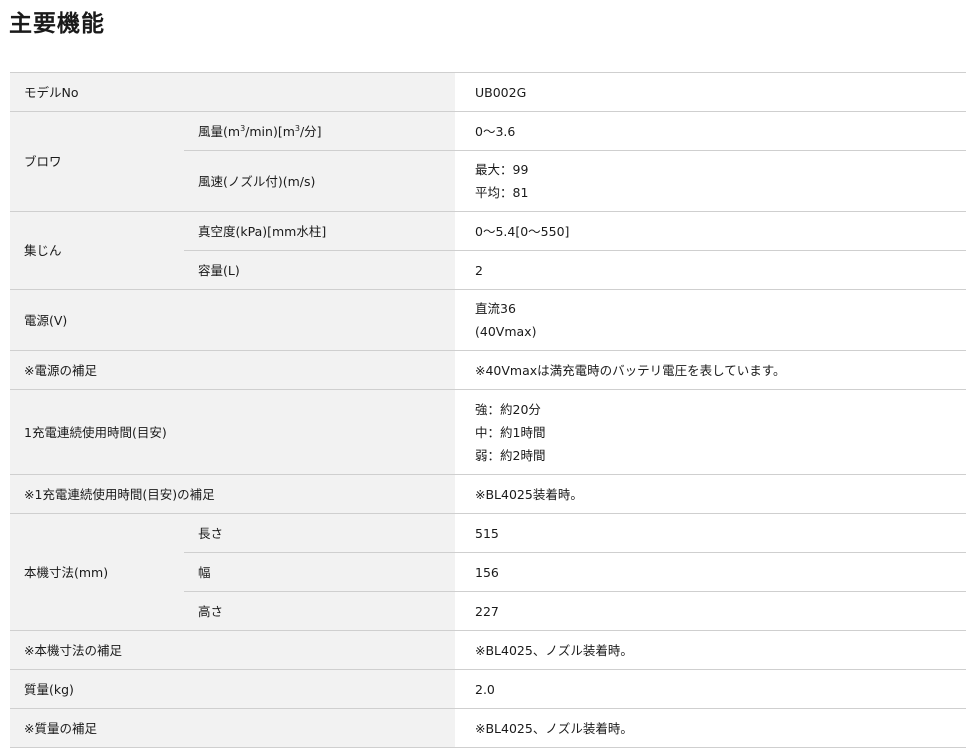 The image size is (975, 755). Describe the element at coordinates (319, 572) in the screenshot. I see `sub-label-width: 幅` at that location.